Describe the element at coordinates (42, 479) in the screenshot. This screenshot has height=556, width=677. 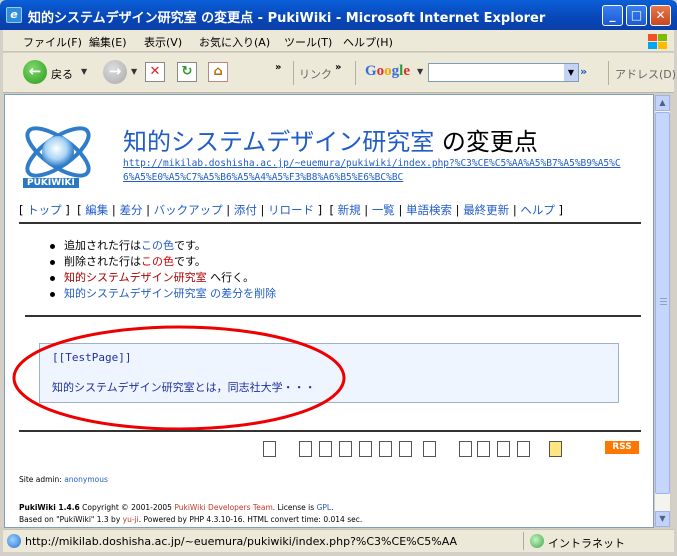
I see `site-admin-label: Site admin:` at that location.